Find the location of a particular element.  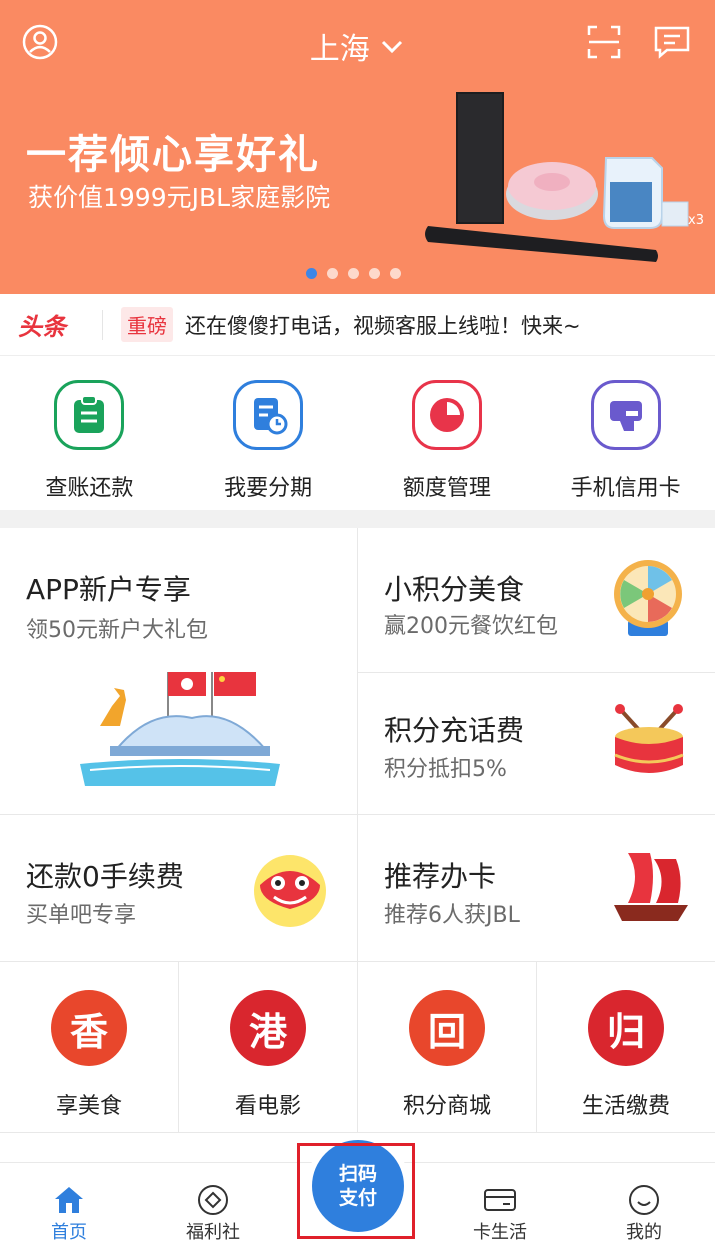

quick-action-label: 查账还款 is located at coordinates (89, 488).